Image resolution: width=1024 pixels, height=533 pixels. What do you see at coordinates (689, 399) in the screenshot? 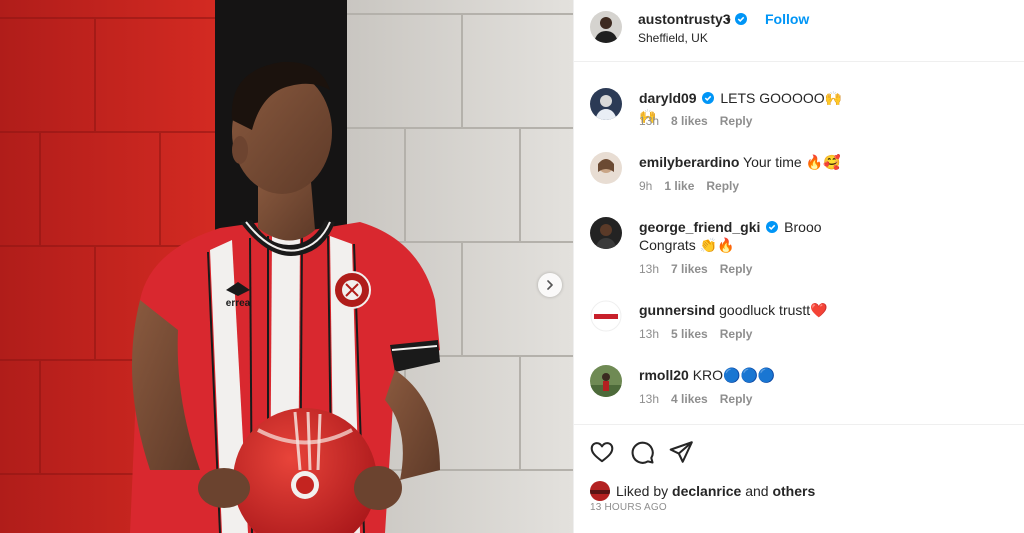
I see `comment-likes: 4 likes` at bounding box center [689, 399].